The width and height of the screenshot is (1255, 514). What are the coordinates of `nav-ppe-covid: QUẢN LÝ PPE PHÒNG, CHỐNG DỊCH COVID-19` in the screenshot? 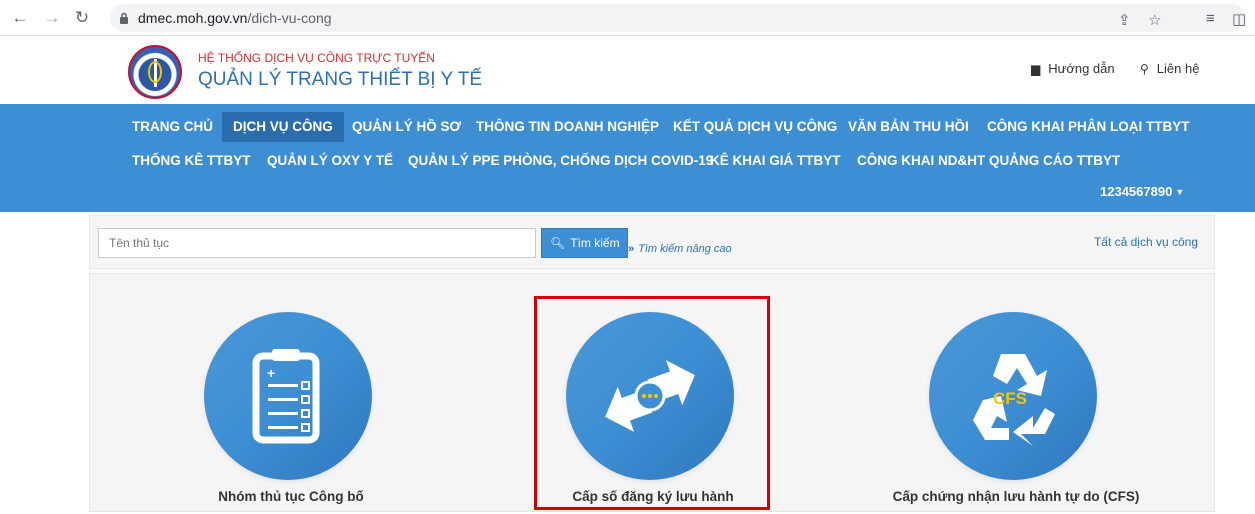 It's located at (560, 161).